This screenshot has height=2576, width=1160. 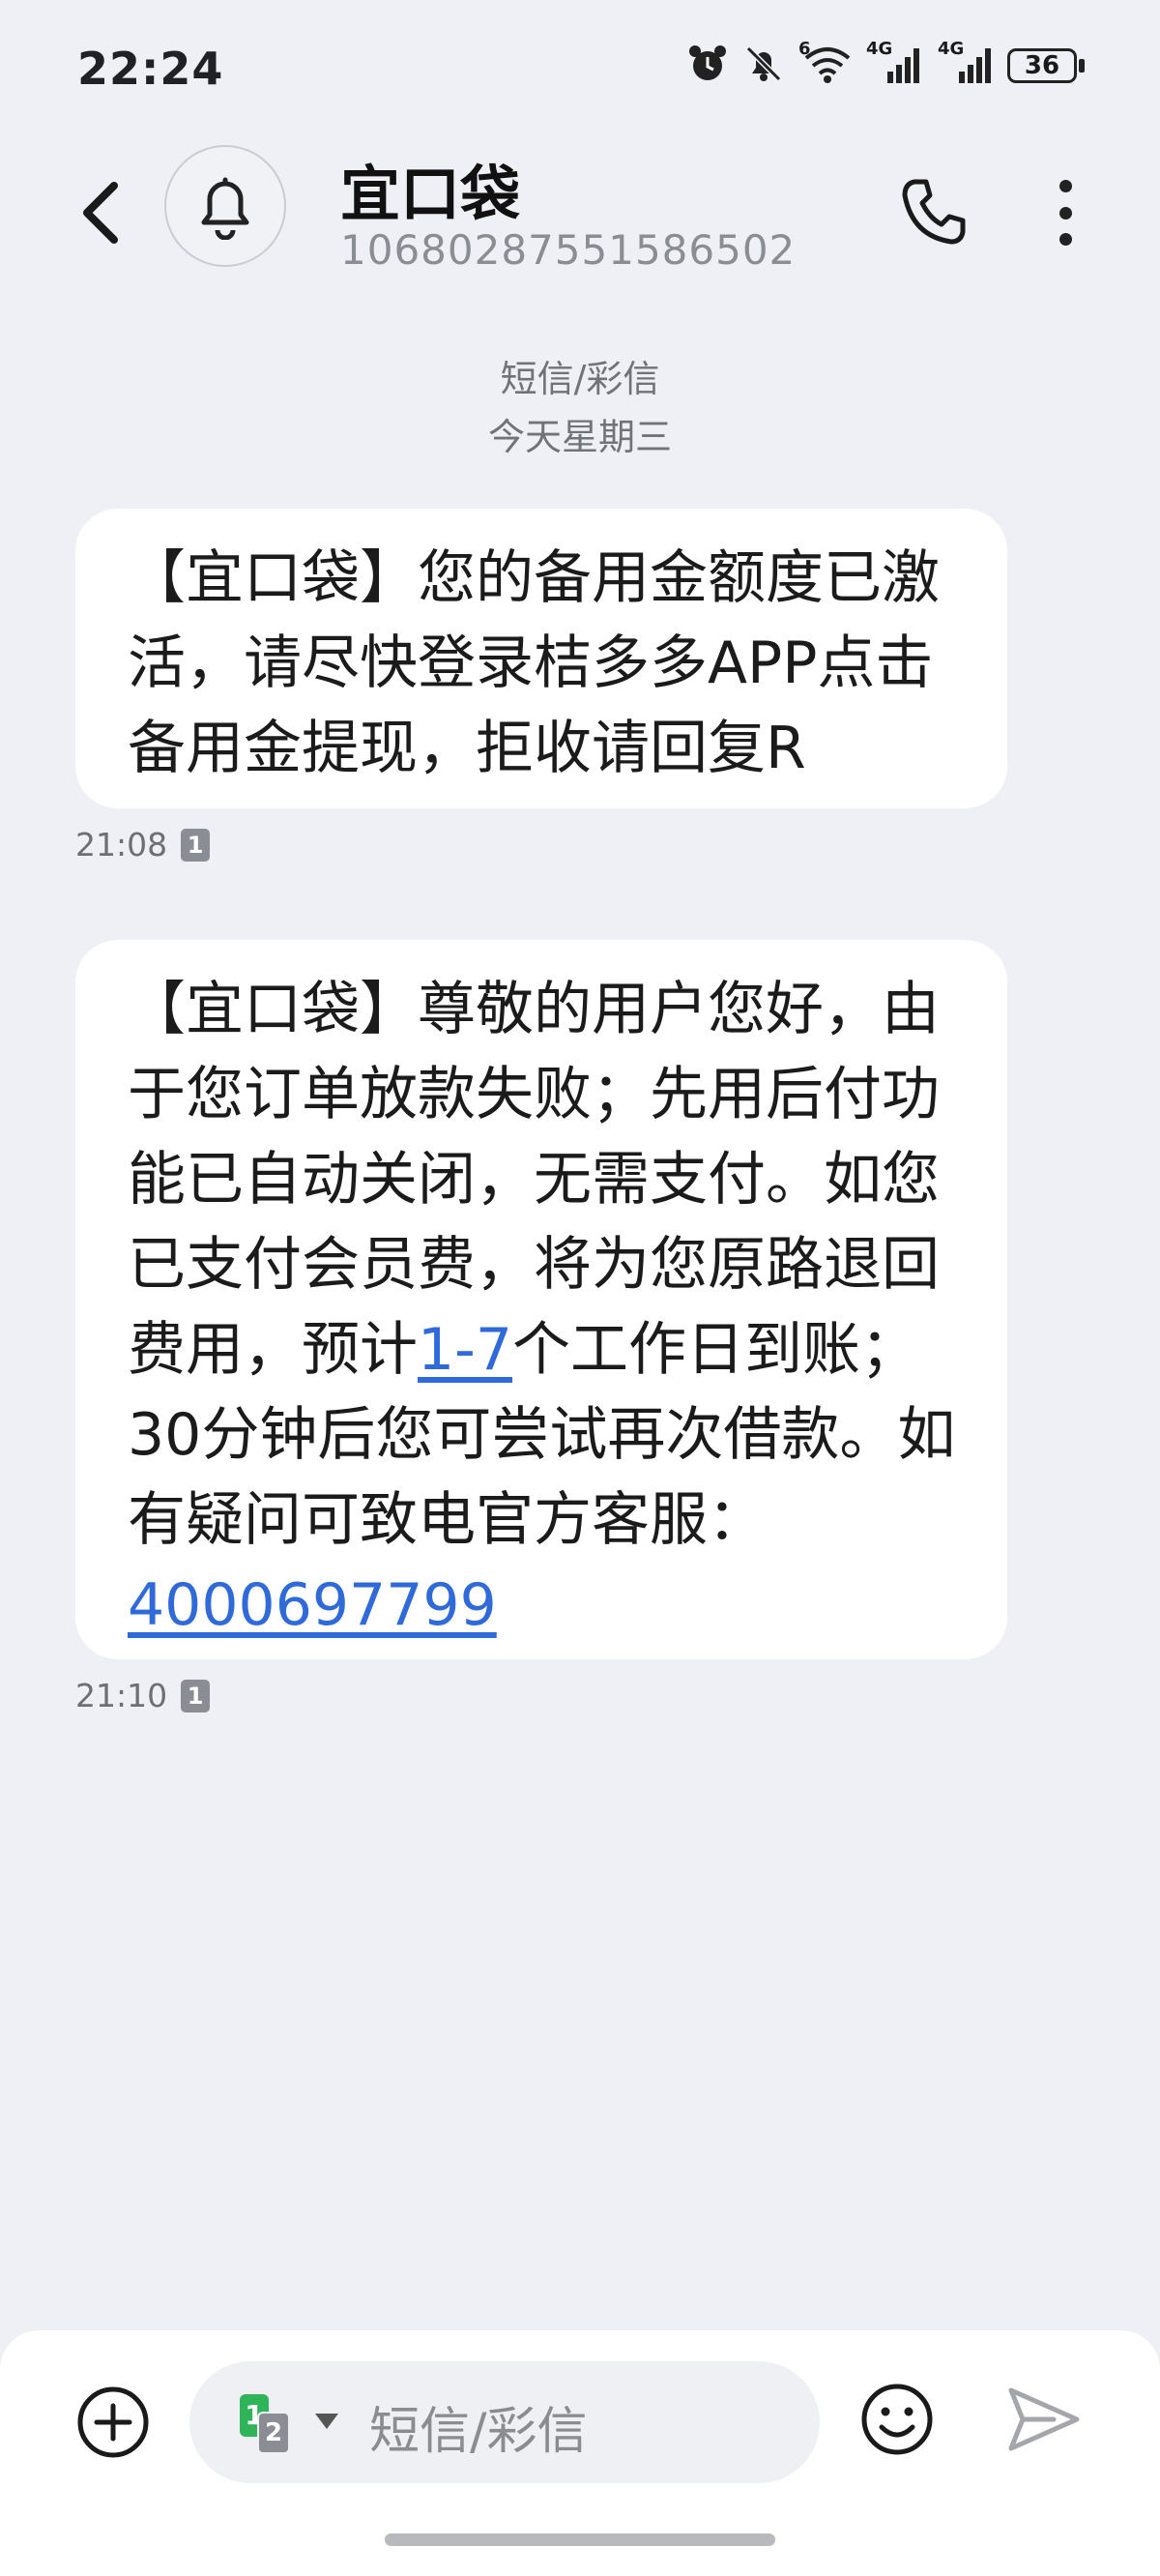 I want to click on message-meta: 21:08 1, so click(x=143, y=845).